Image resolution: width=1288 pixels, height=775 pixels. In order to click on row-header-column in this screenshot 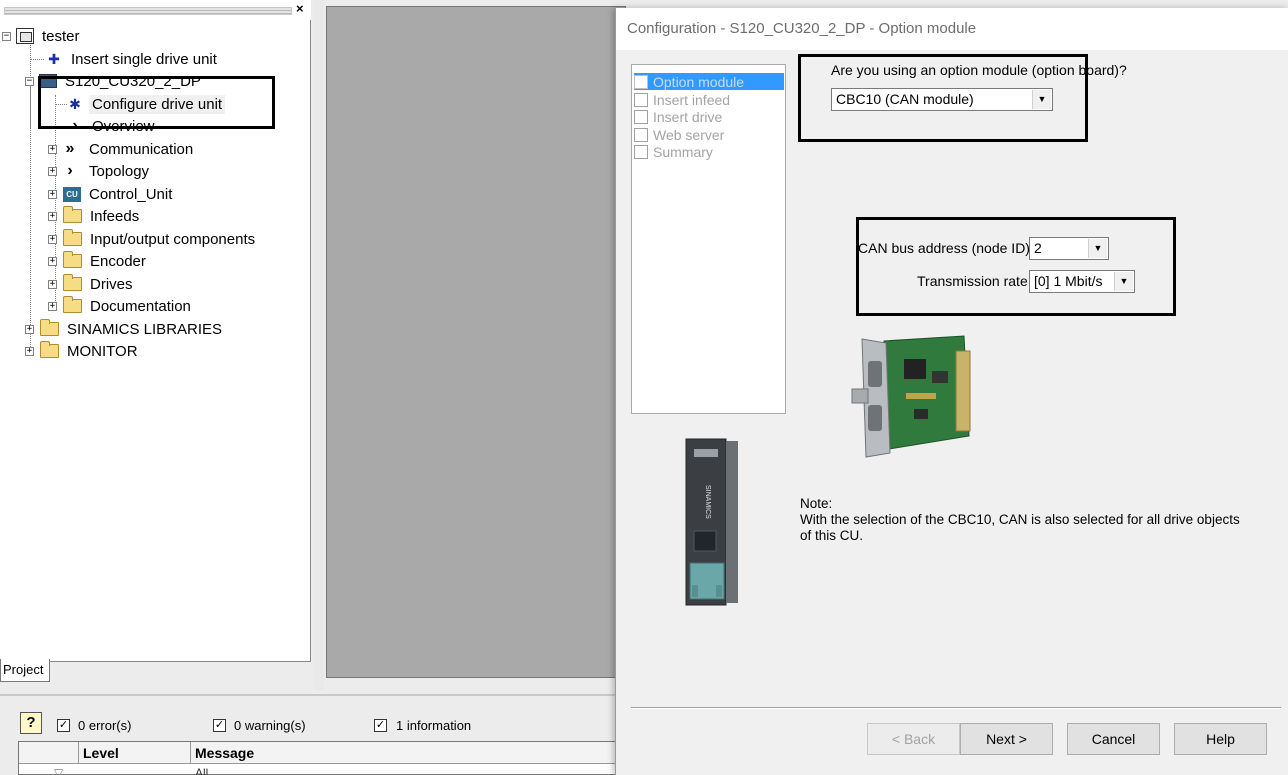, I will do `click(49, 753)`.